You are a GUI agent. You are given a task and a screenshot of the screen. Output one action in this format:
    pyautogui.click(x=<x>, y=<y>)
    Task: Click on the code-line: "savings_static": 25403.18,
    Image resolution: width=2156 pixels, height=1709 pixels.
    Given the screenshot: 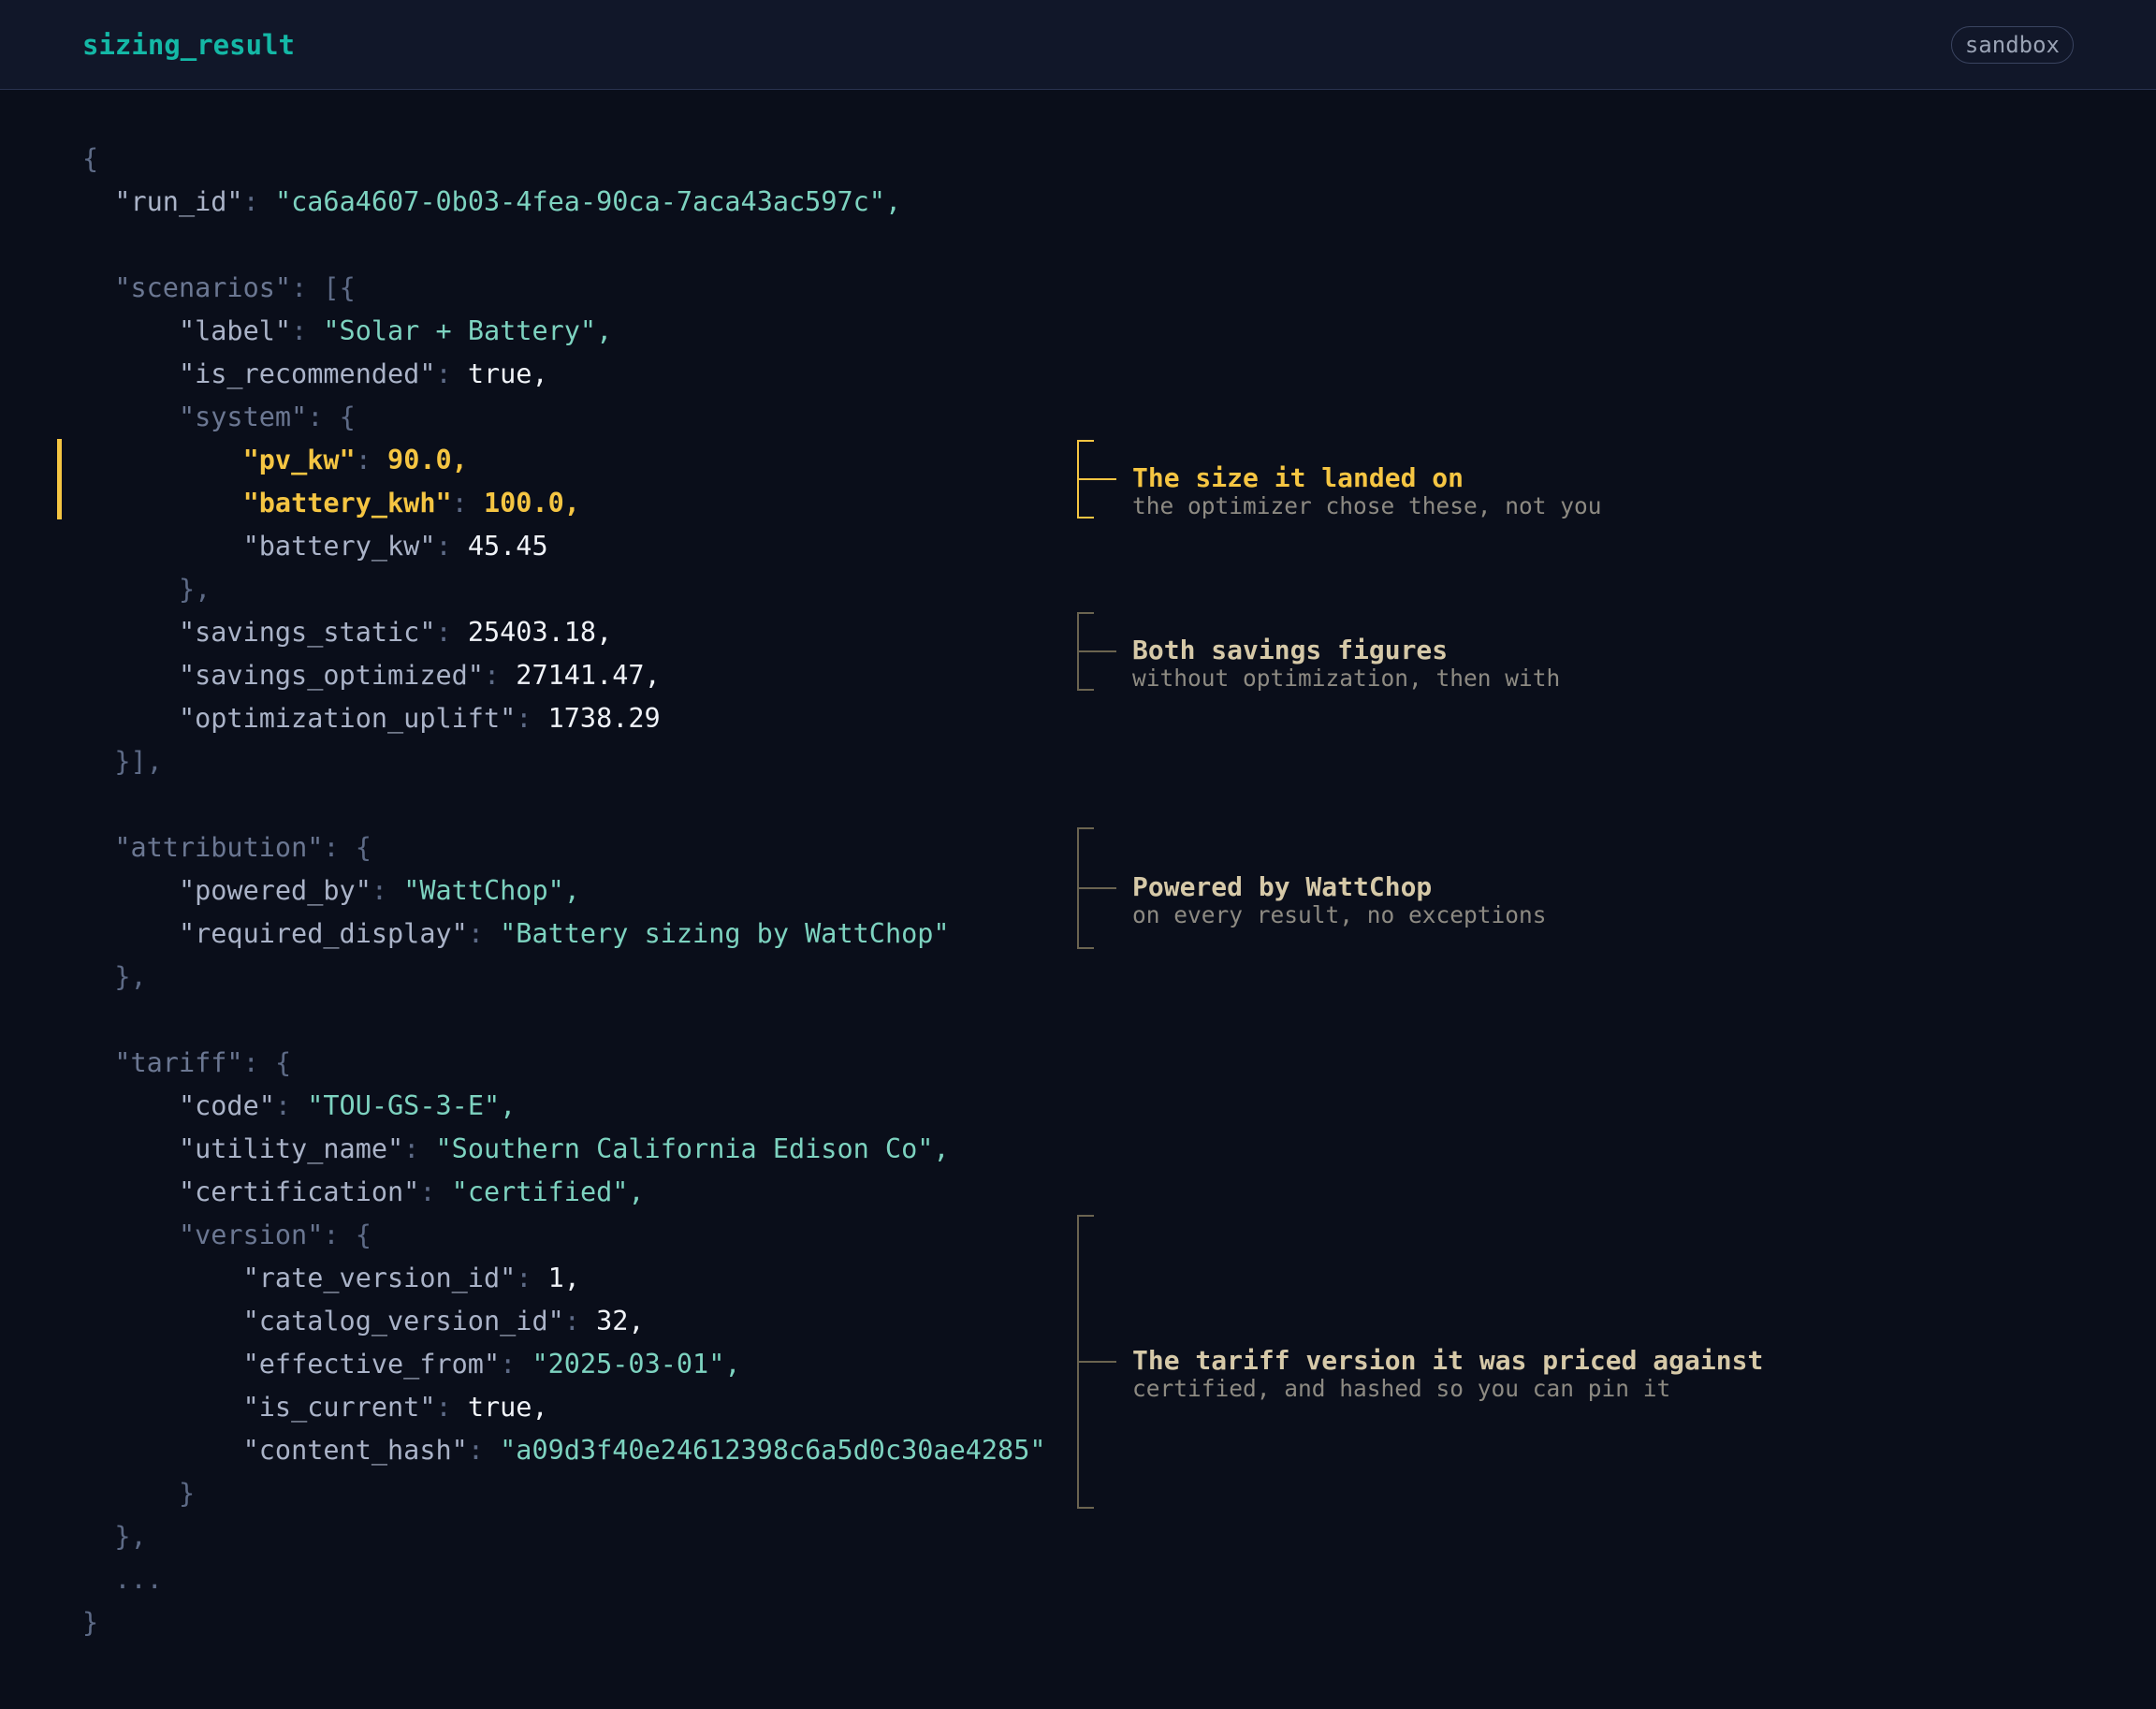 What is the action you would take?
    pyautogui.click(x=395, y=632)
    